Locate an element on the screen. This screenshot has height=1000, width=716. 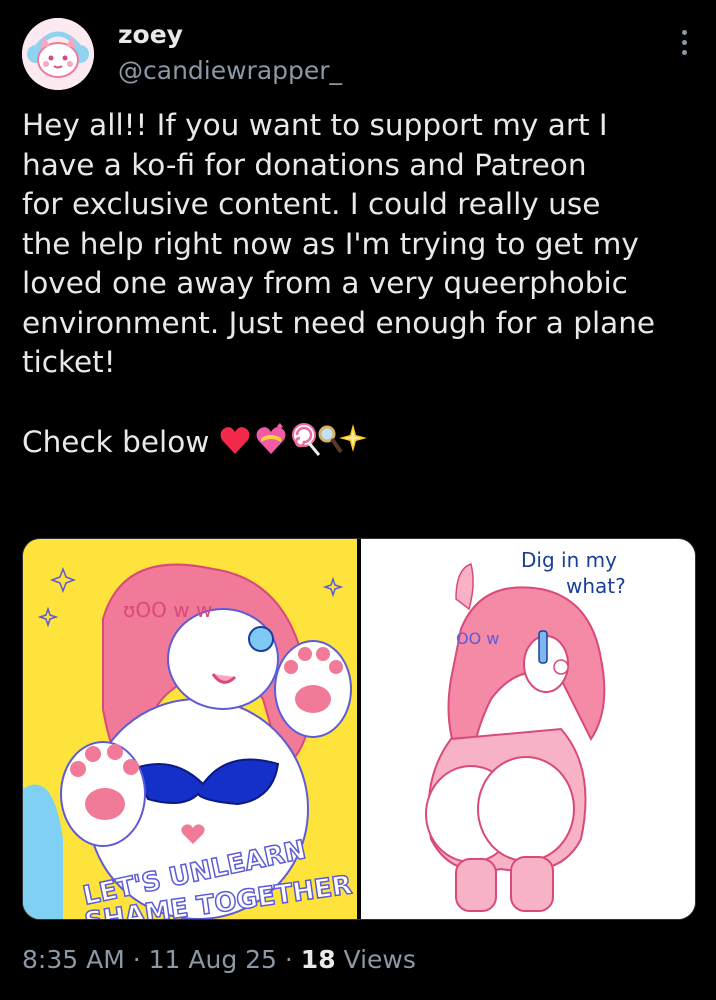
lollipop-emoji is located at coordinates (305, 439).